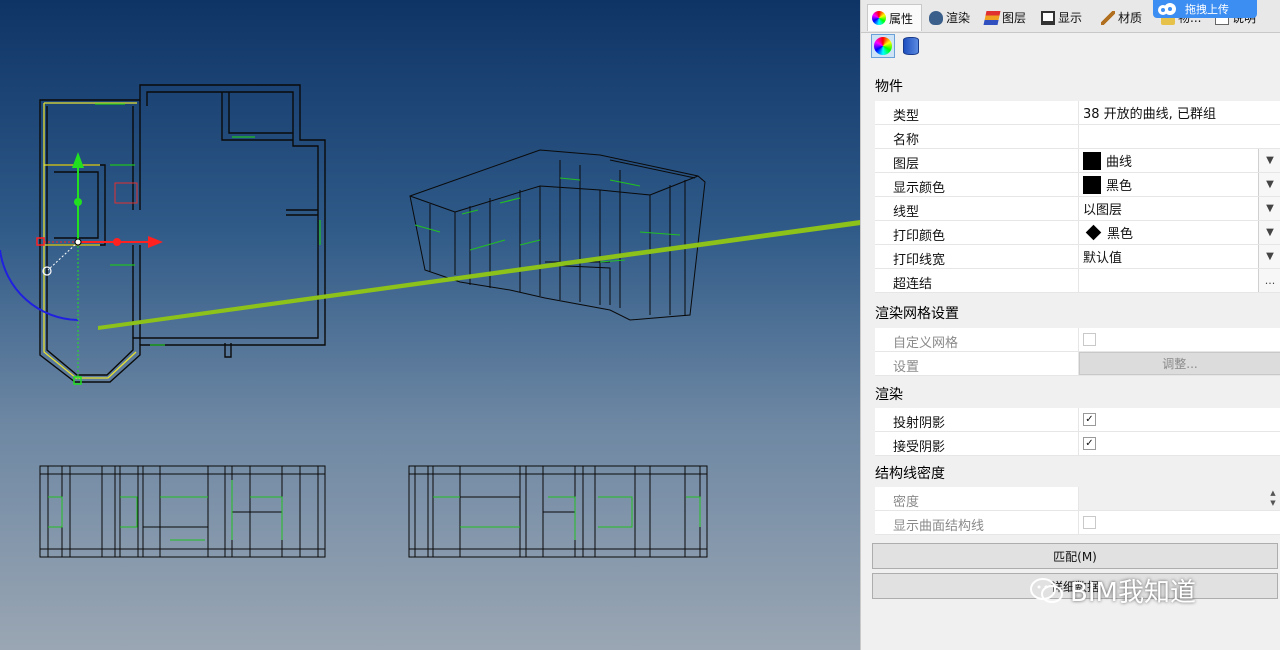 This screenshot has width=1280, height=650. What do you see at coordinates (1179, 160) in the screenshot?
I see `layer-select: 曲线 ▼` at bounding box center [1179, 160].